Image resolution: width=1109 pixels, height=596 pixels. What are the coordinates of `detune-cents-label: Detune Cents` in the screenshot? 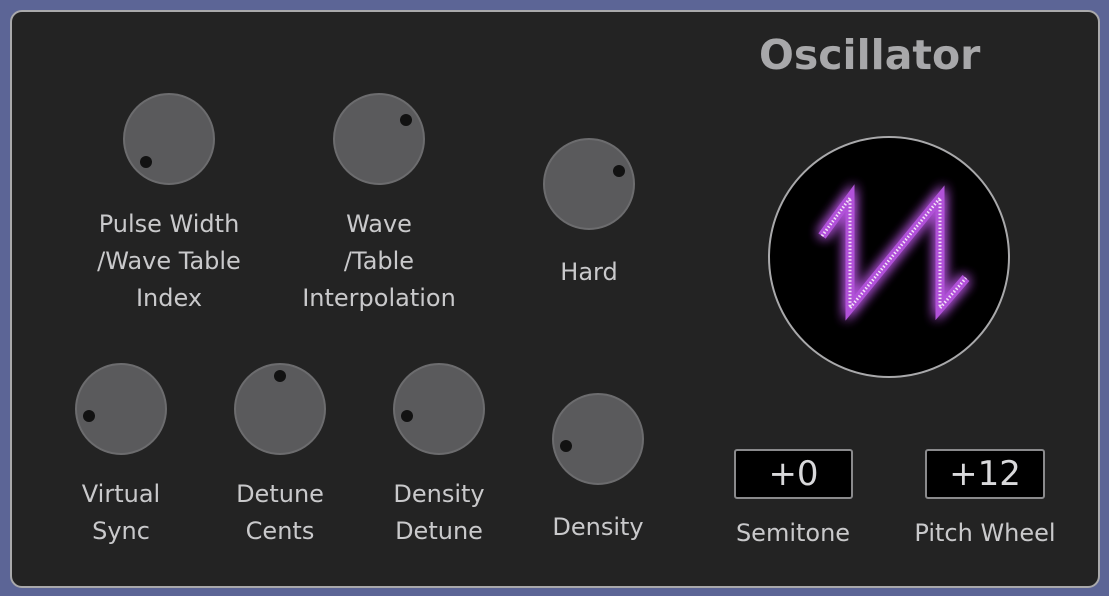 It's located at (280, 512).